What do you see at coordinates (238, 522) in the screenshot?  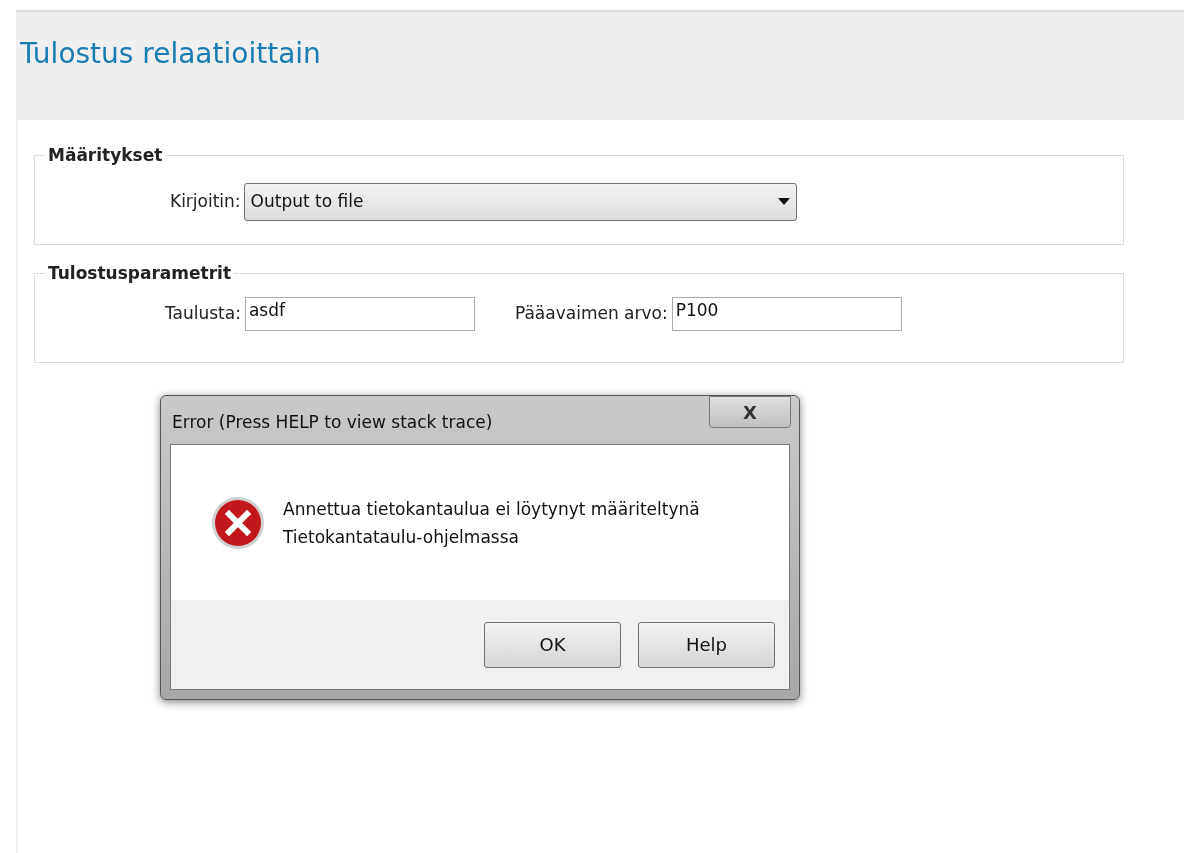 I see `error-icon` at bounding box center [238, 522].